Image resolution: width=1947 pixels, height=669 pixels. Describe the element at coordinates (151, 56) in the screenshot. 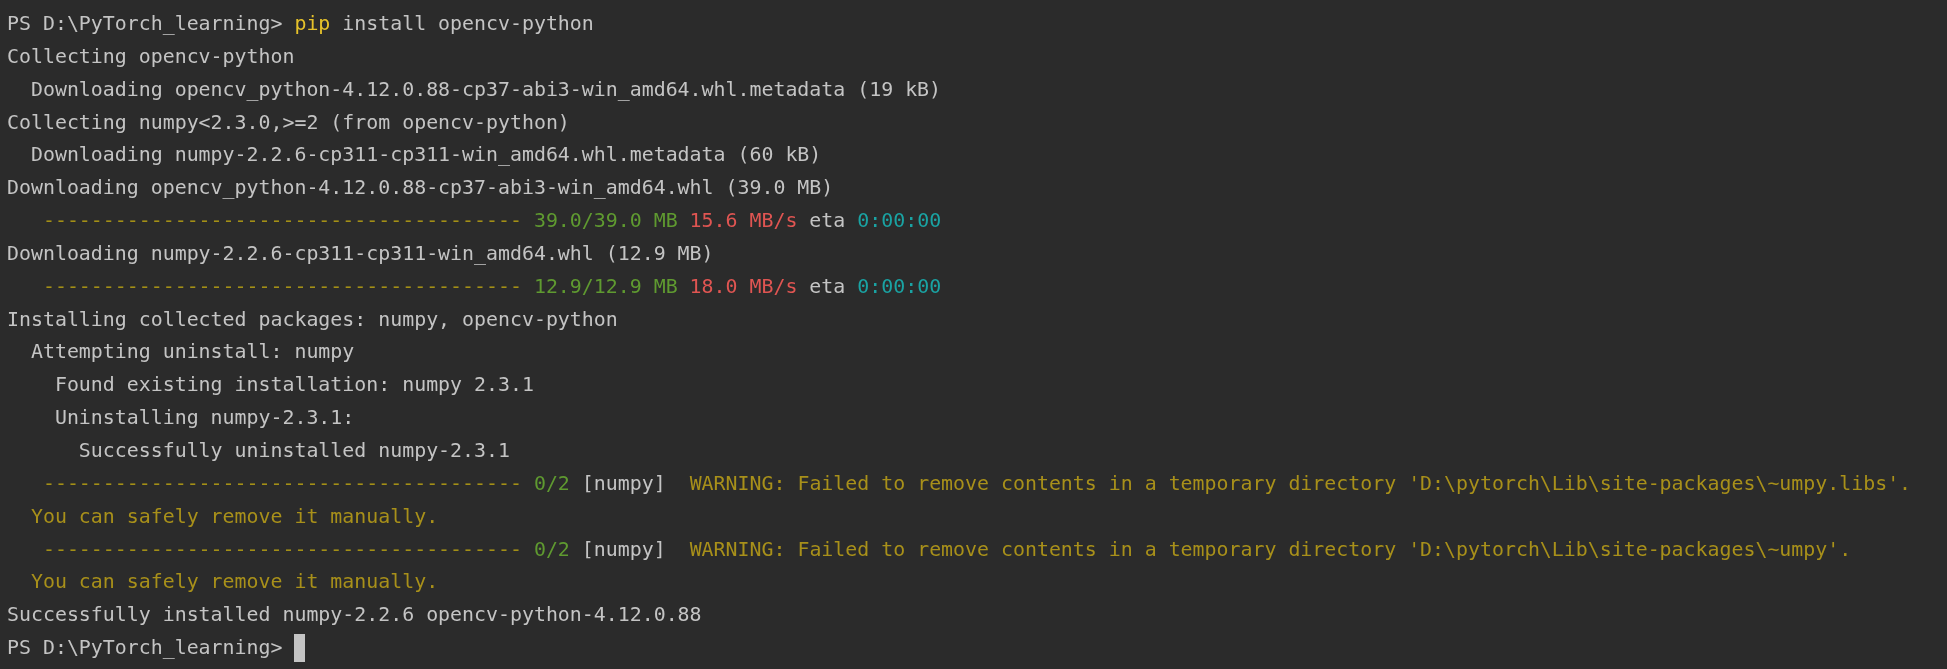

I see `output-text: Collecting opencv-python` at that location.